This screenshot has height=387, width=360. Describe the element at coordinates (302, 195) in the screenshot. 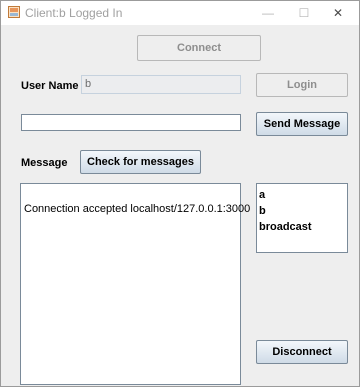

I see `user-list-item-a: a` at that location.